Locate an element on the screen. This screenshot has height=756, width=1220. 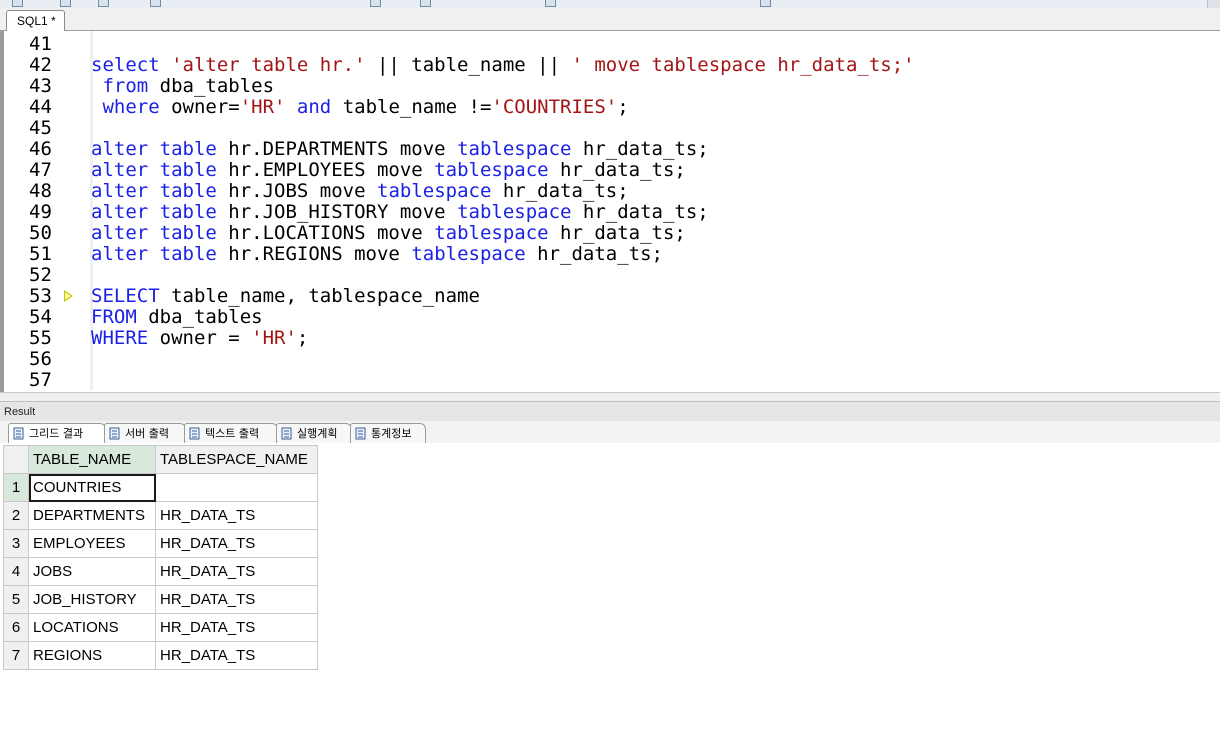
result-tab: 서버 출력 is located at coordinates (145, 433).